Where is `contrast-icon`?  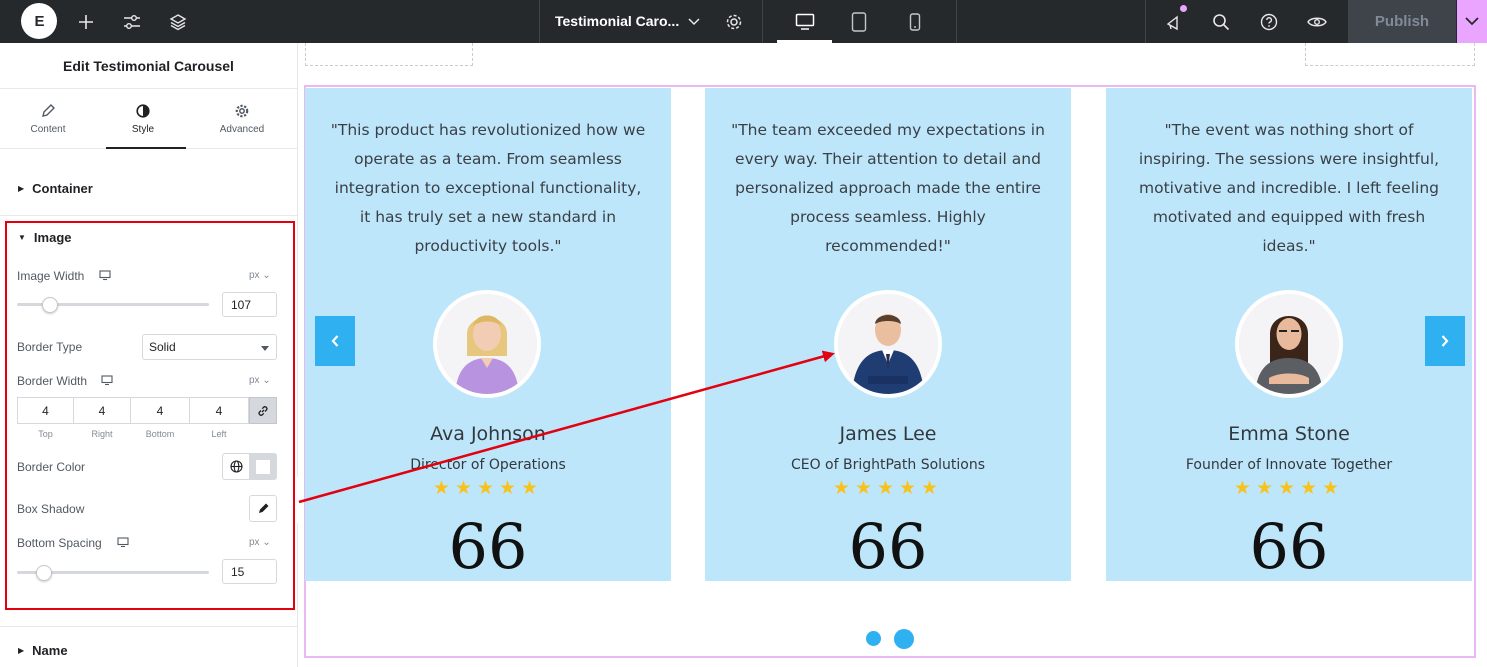 contrast-icon is located at coordinates (143, 110).